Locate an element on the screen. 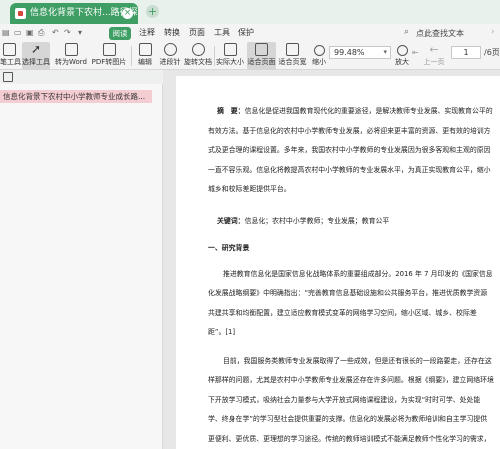 The image size is (500, 449). search-box: ⌕ 点此查找文本 is located at coordinates (449, 33).